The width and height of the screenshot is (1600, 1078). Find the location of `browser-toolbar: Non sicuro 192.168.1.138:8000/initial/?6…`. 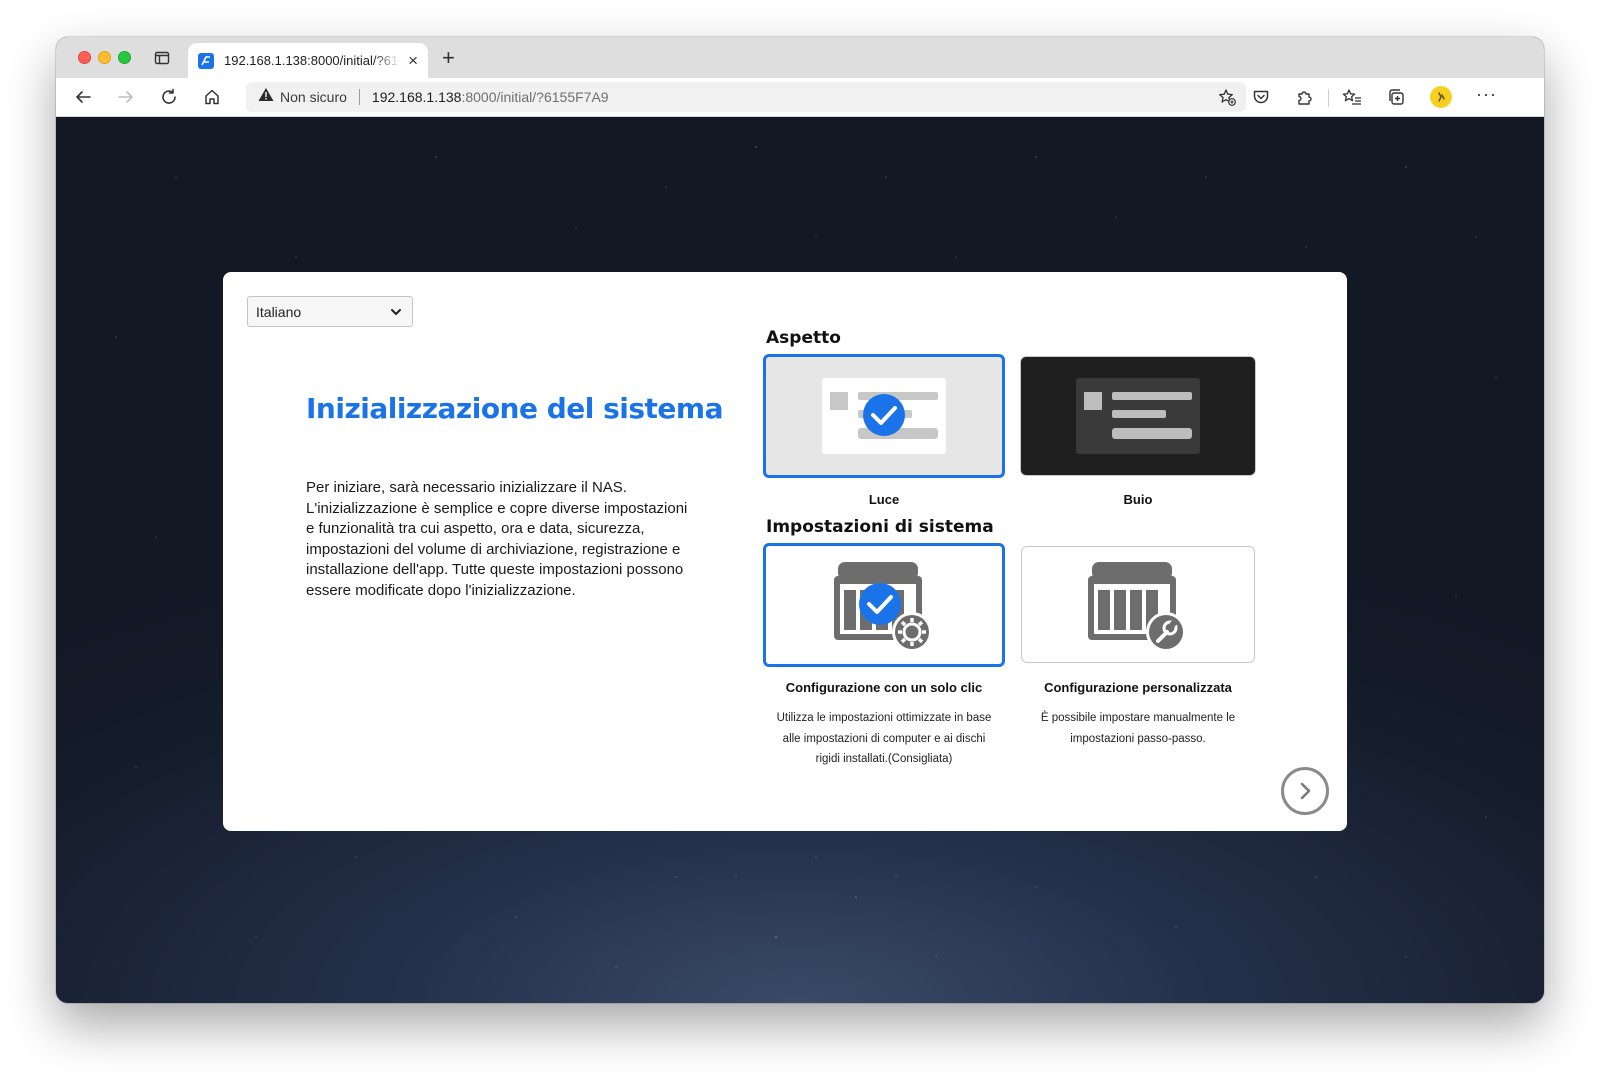

browser-toolbar: Non sicuro 192.168.1.138:8000/initial/?6… is located at coordinates (800, 97).